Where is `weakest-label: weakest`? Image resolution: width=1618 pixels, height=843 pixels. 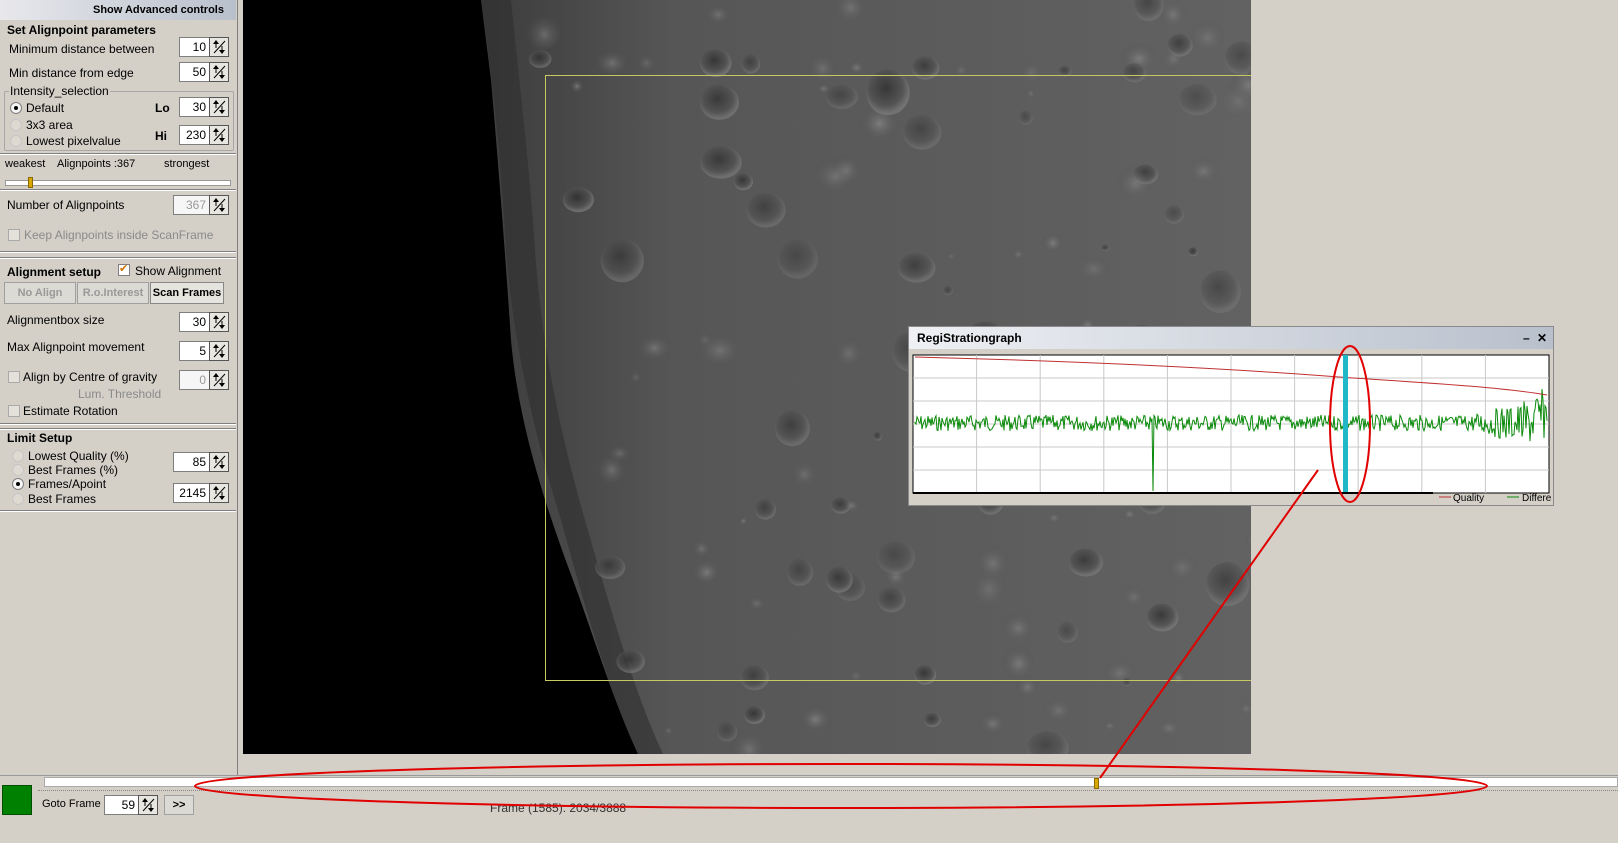 weakest-label: weakest is located at coordinates (25, 164).